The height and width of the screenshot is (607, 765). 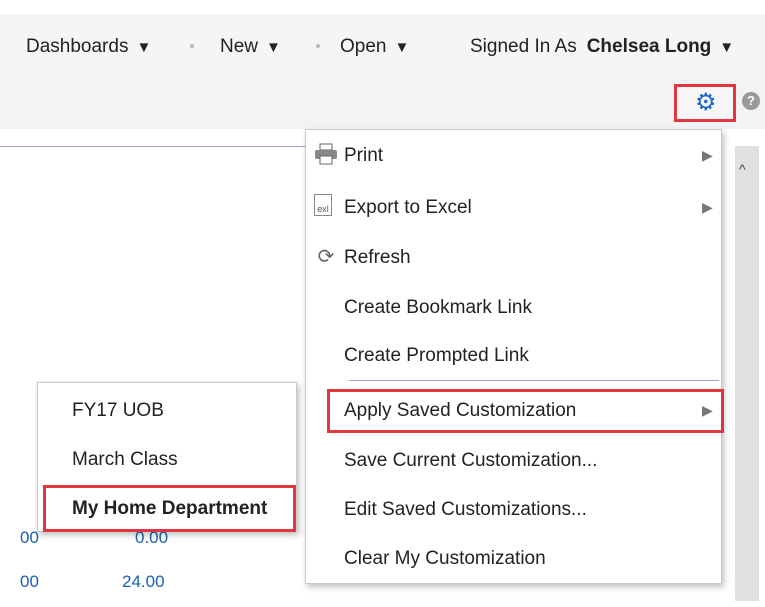 I want to click on table-row: 00 24.00, so click(x=155, y=582).